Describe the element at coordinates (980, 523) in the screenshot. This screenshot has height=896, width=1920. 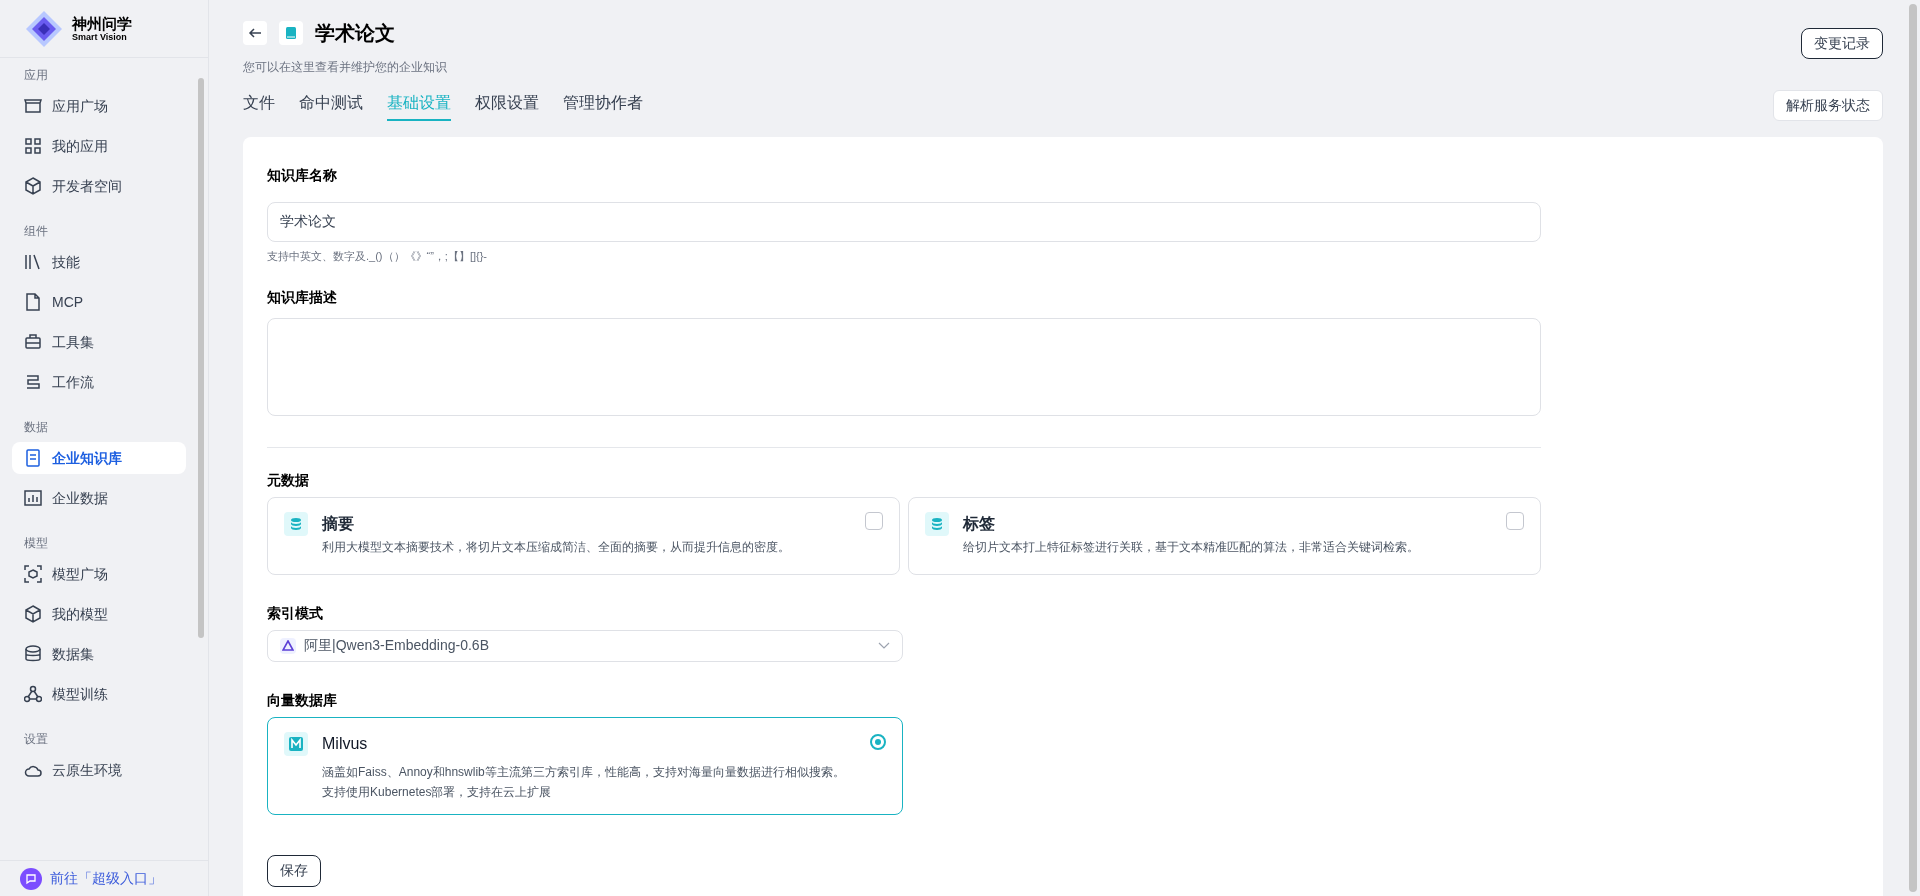
I see `option-title: 标签` at that location.